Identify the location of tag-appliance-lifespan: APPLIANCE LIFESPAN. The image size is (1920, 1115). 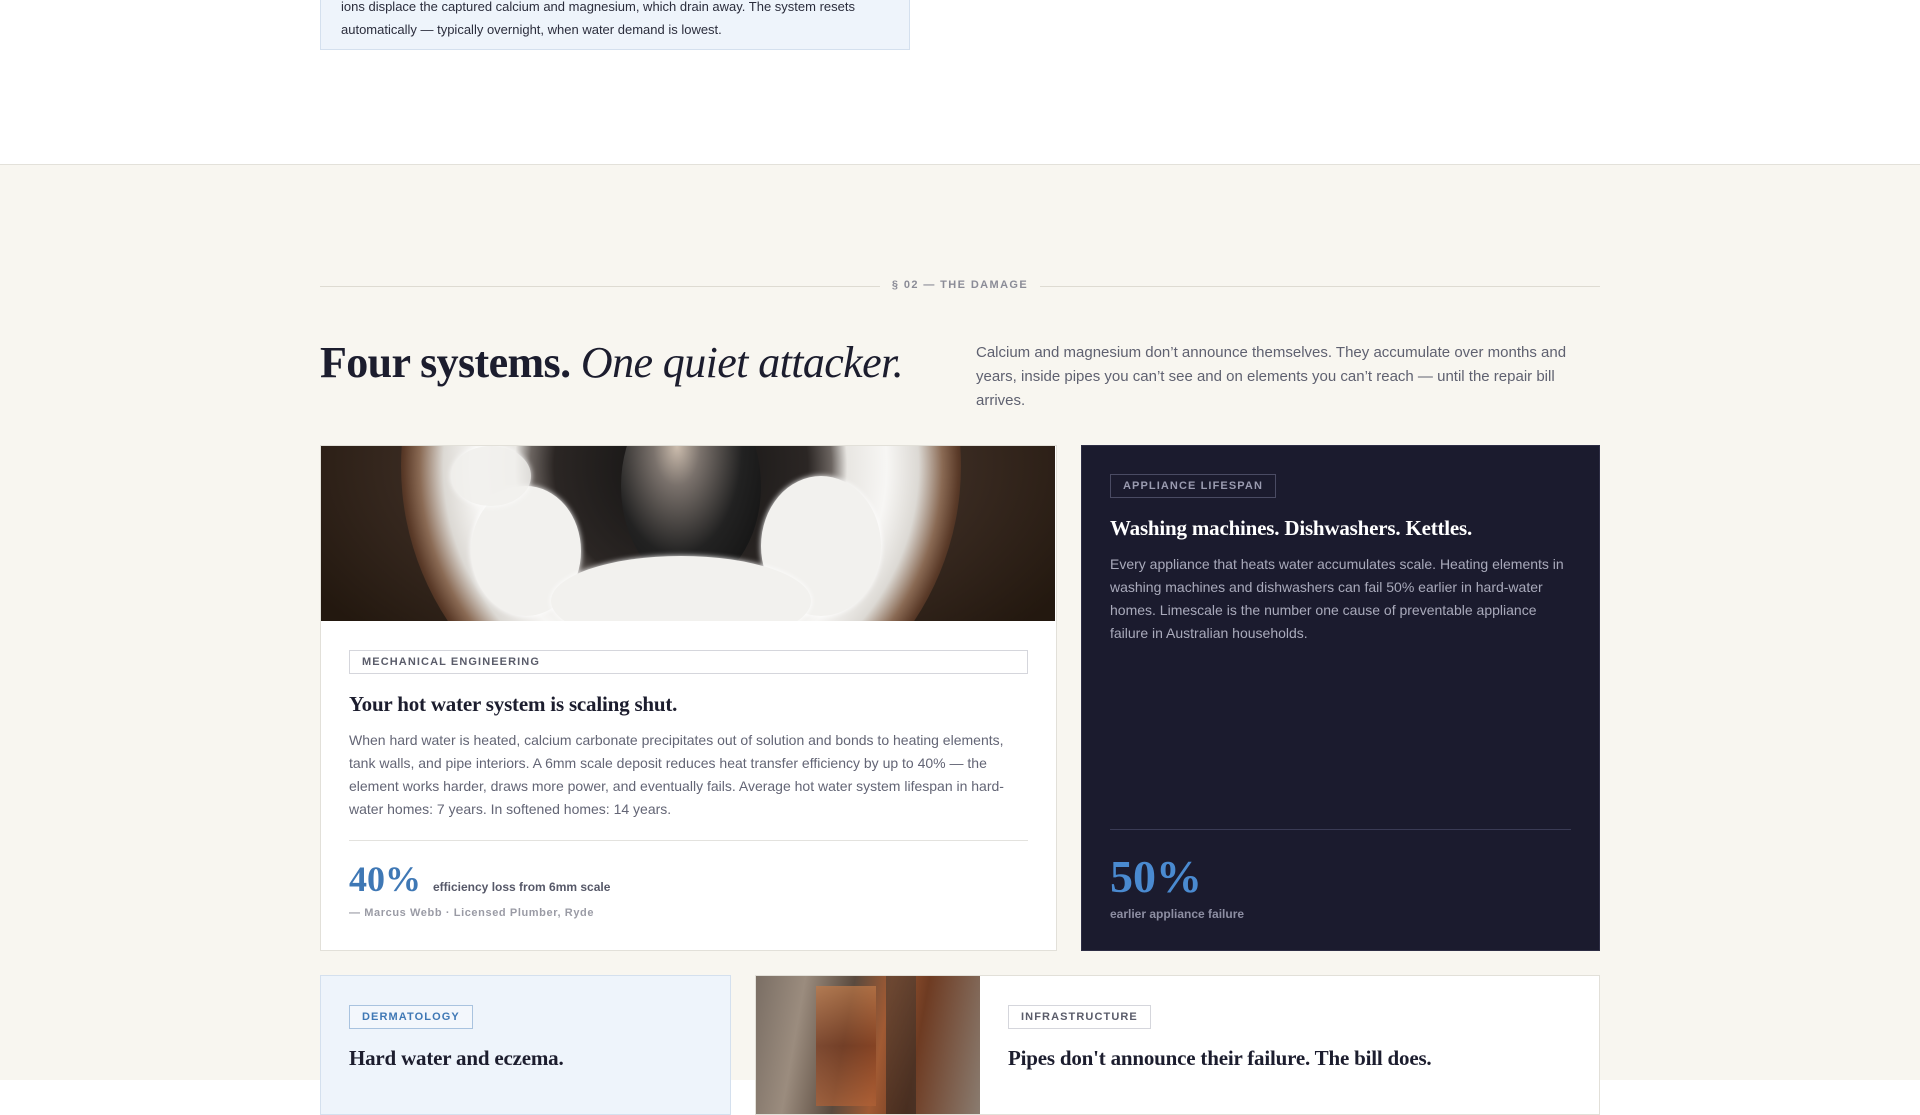
(1193, 486).